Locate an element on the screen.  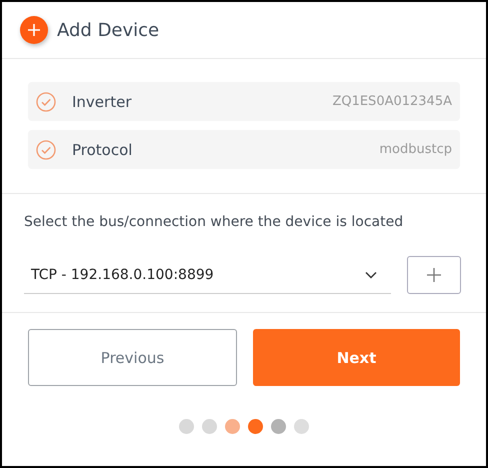
summary-label: Inverter is located at coordinates (102, 101).